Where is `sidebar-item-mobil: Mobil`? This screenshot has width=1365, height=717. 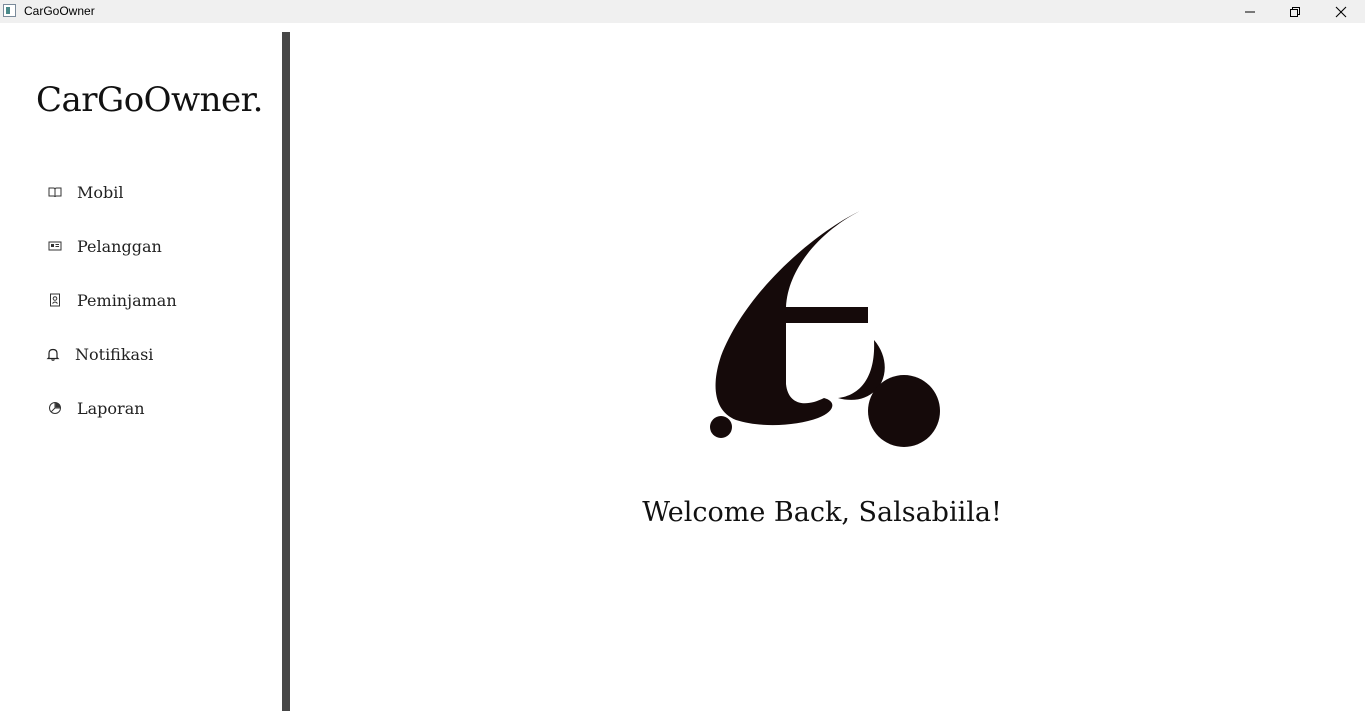
sidebar-item-mobil: Mobil is located at coordinates (84, 192).